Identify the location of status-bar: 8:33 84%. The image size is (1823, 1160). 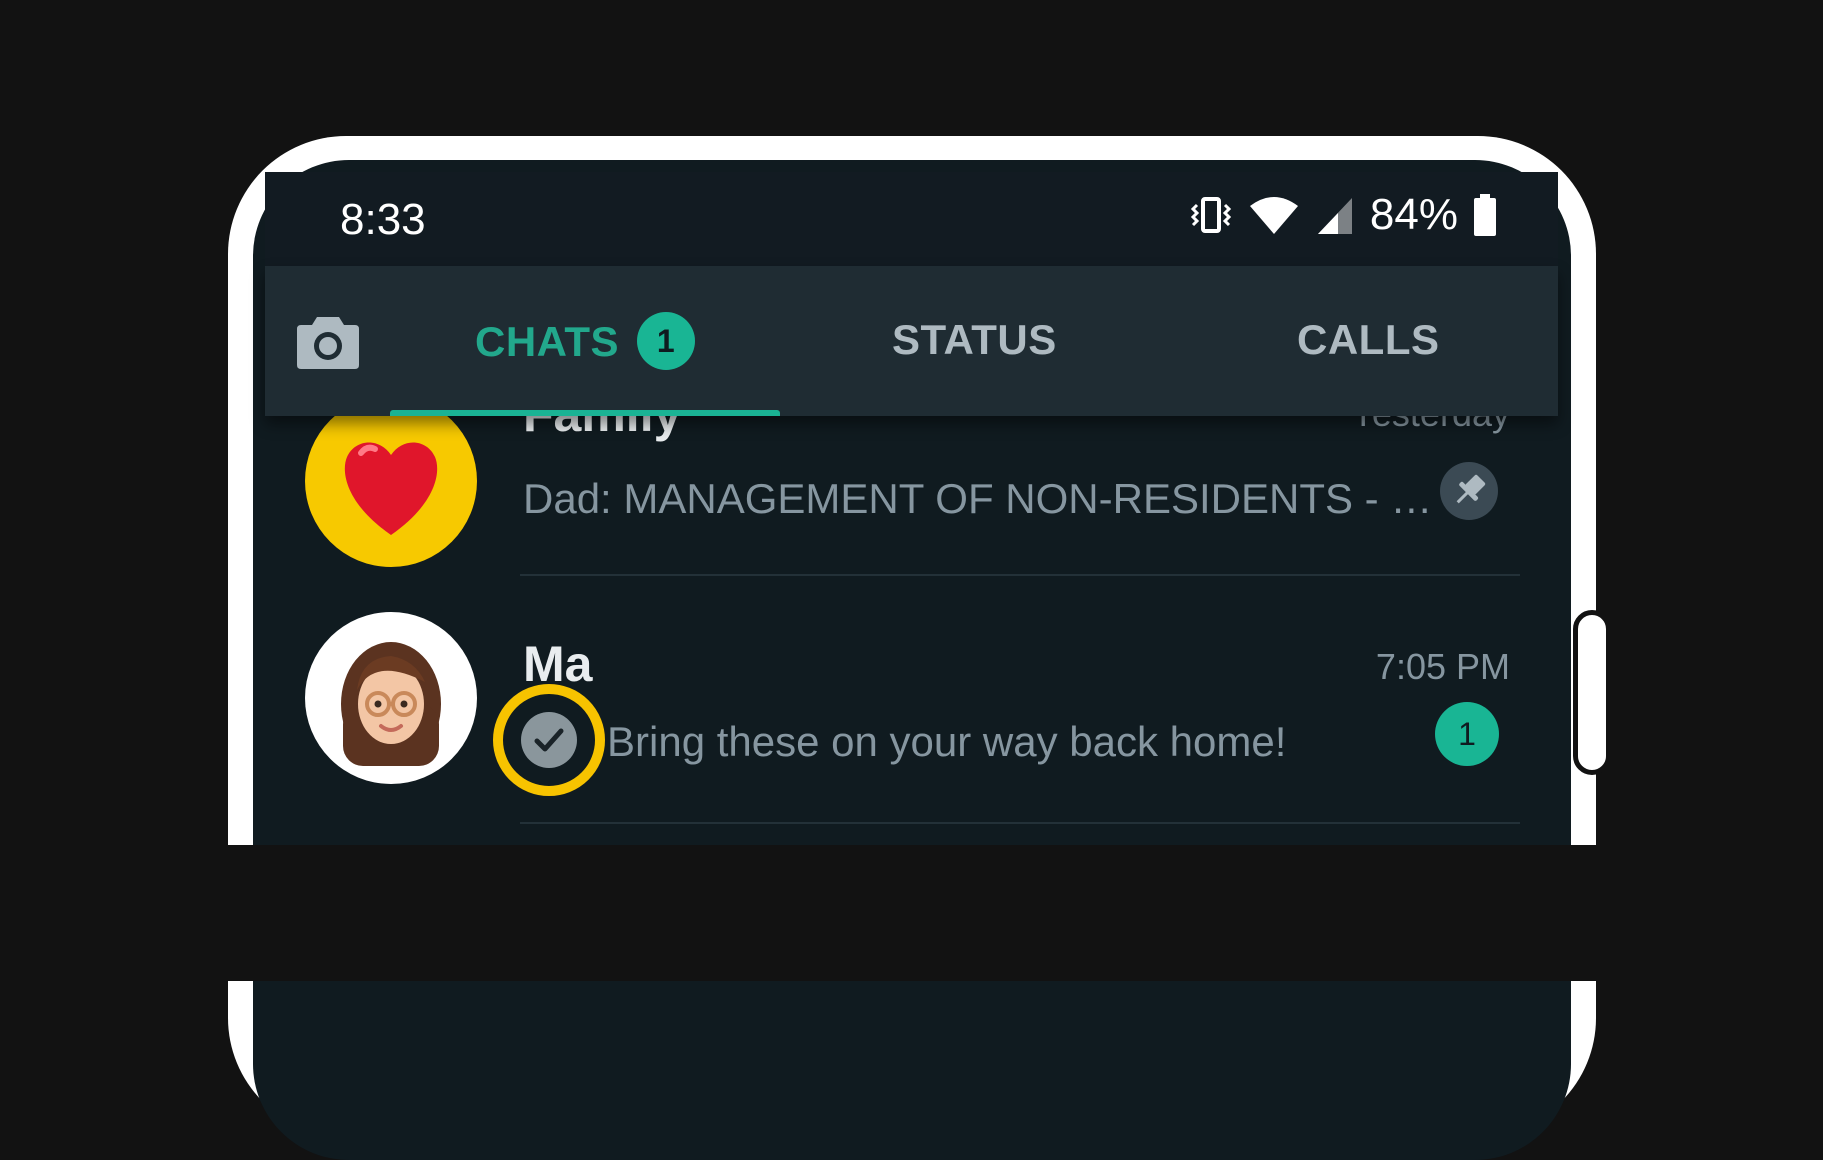
(911, 219).